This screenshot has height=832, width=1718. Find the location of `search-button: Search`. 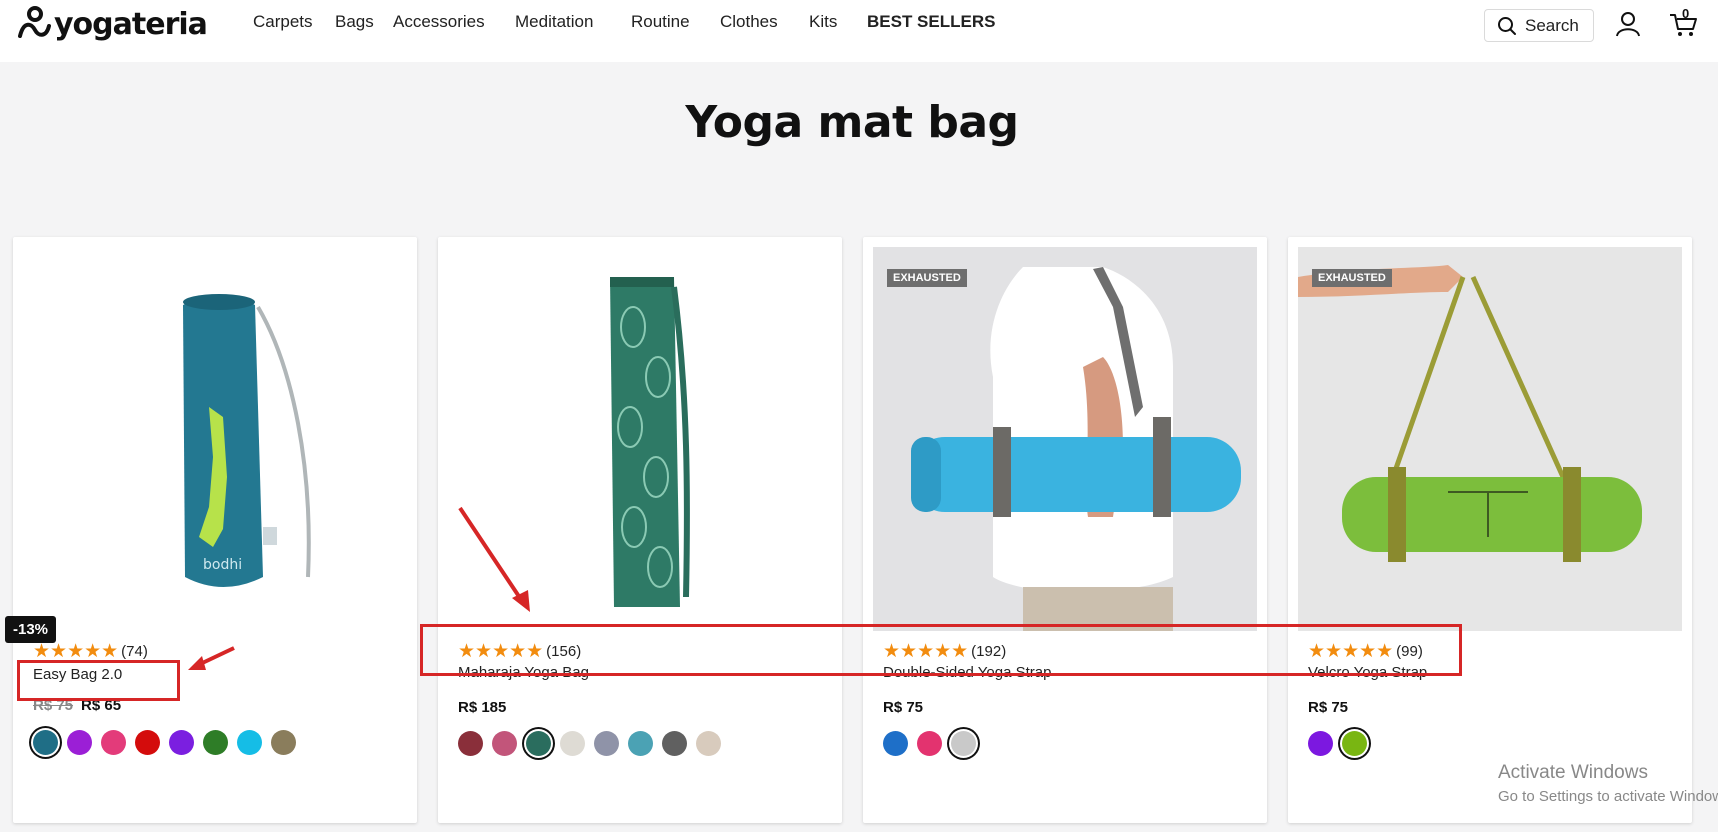

search-button: Search is located at coordinates (1539, 25).